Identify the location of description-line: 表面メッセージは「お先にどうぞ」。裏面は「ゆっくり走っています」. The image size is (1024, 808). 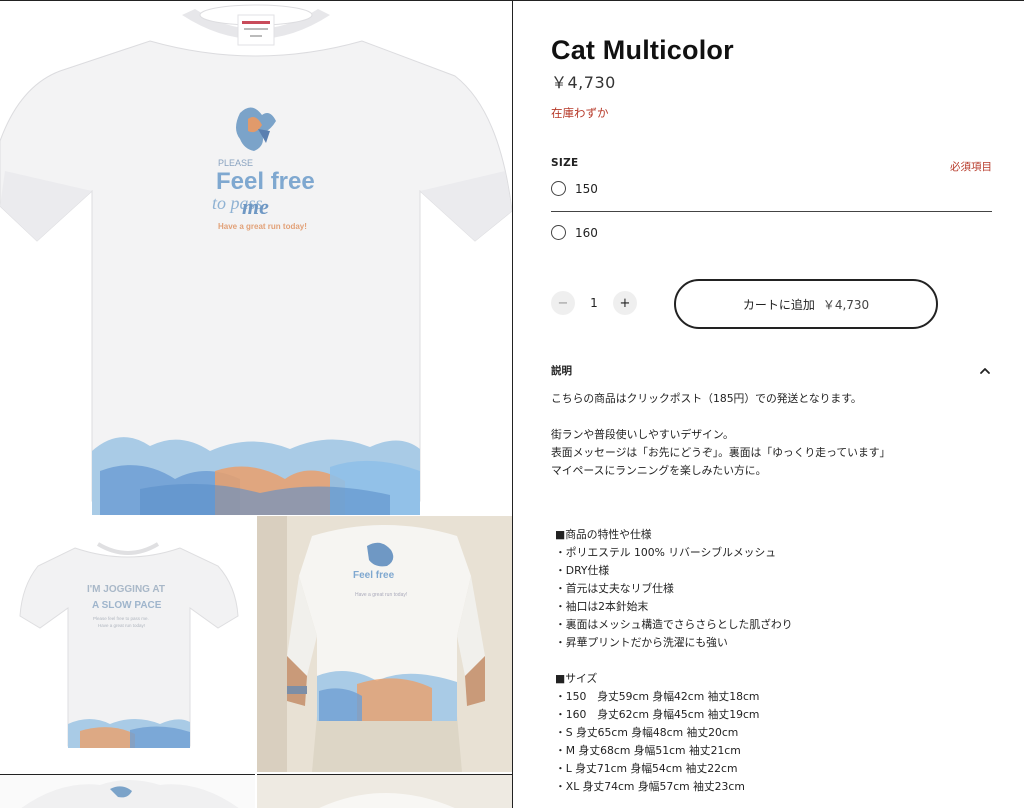
(721, 452).